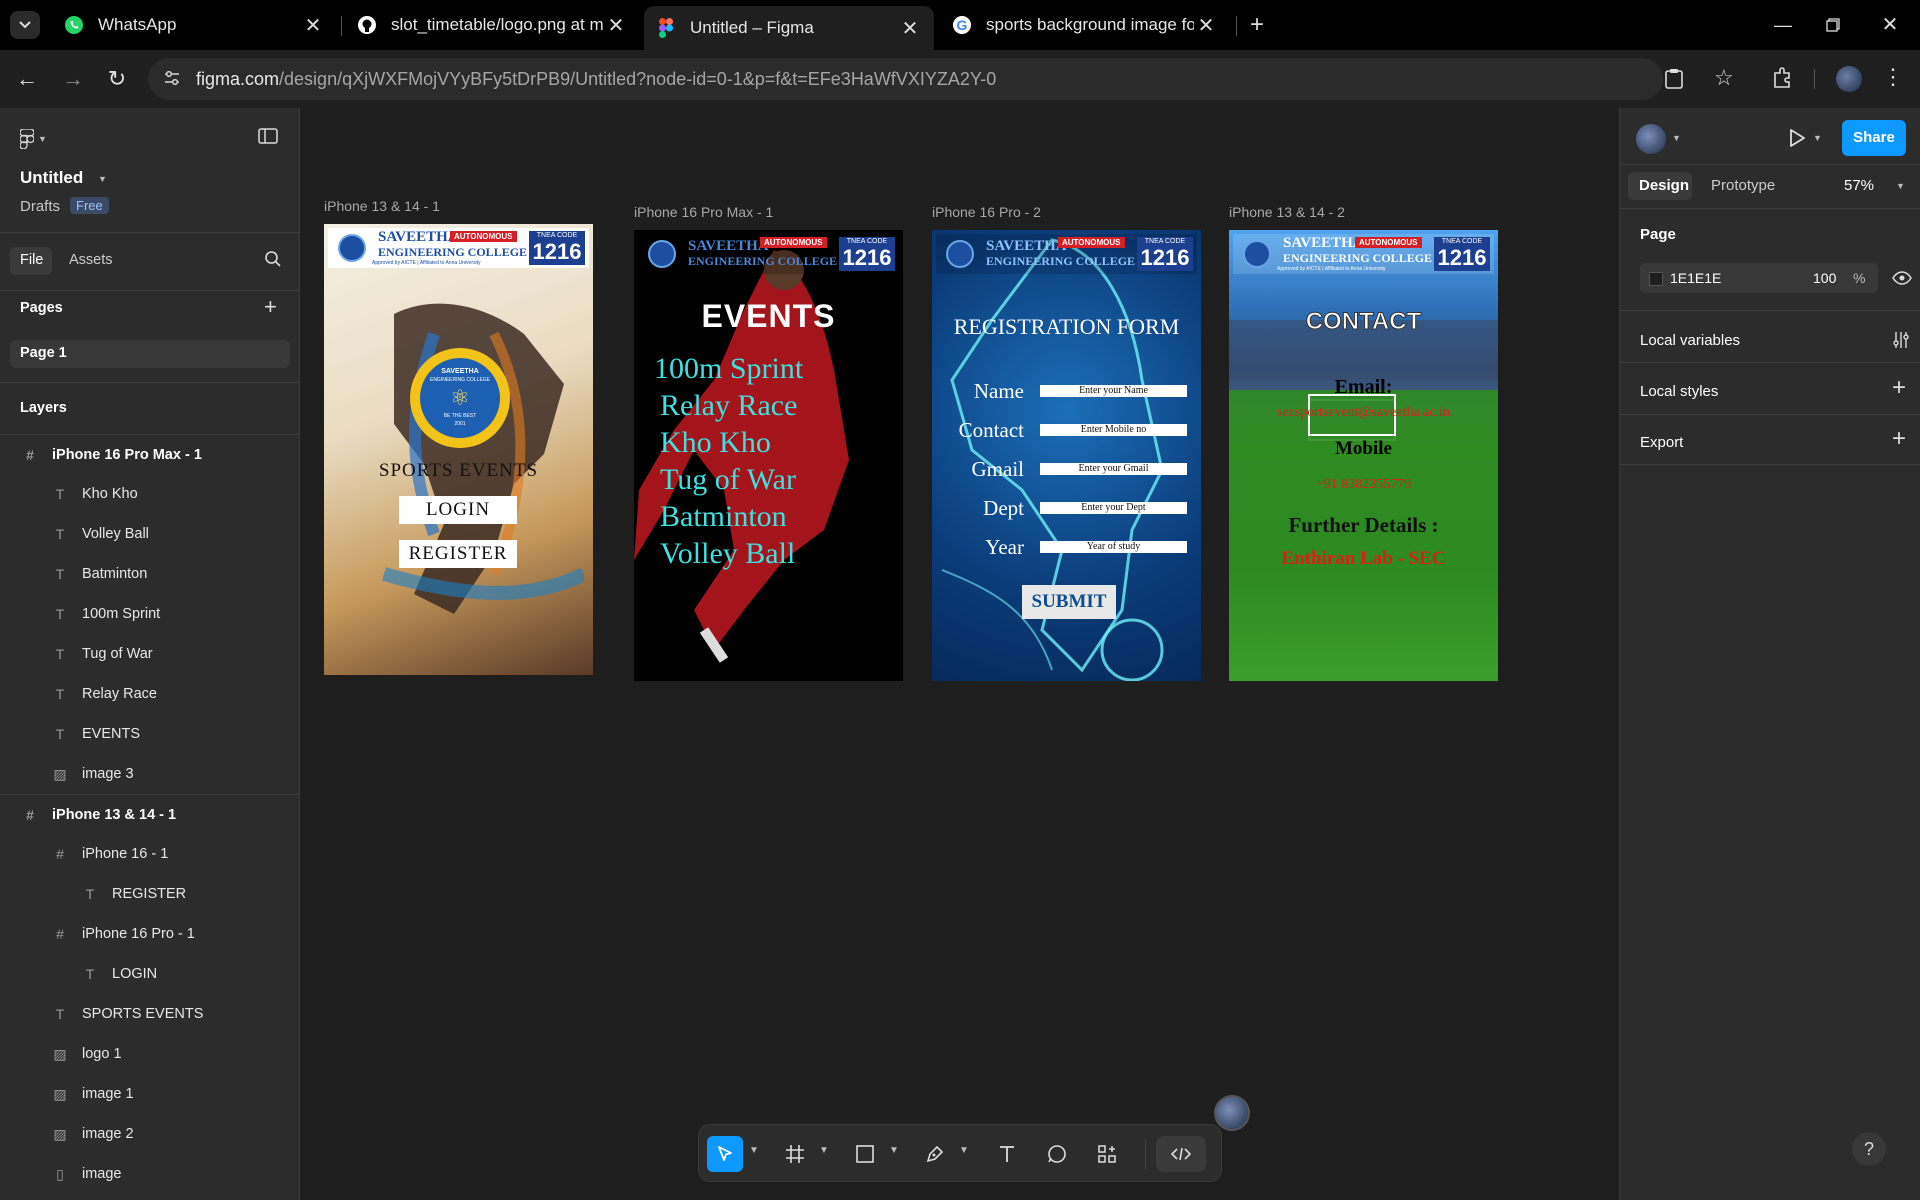 The width and height of the screenshot is (1920, 1200). What do you see at coordinates (270, 307) in the screenshot?
I see `add-page-icon: +` at bounding box center [270, 307].